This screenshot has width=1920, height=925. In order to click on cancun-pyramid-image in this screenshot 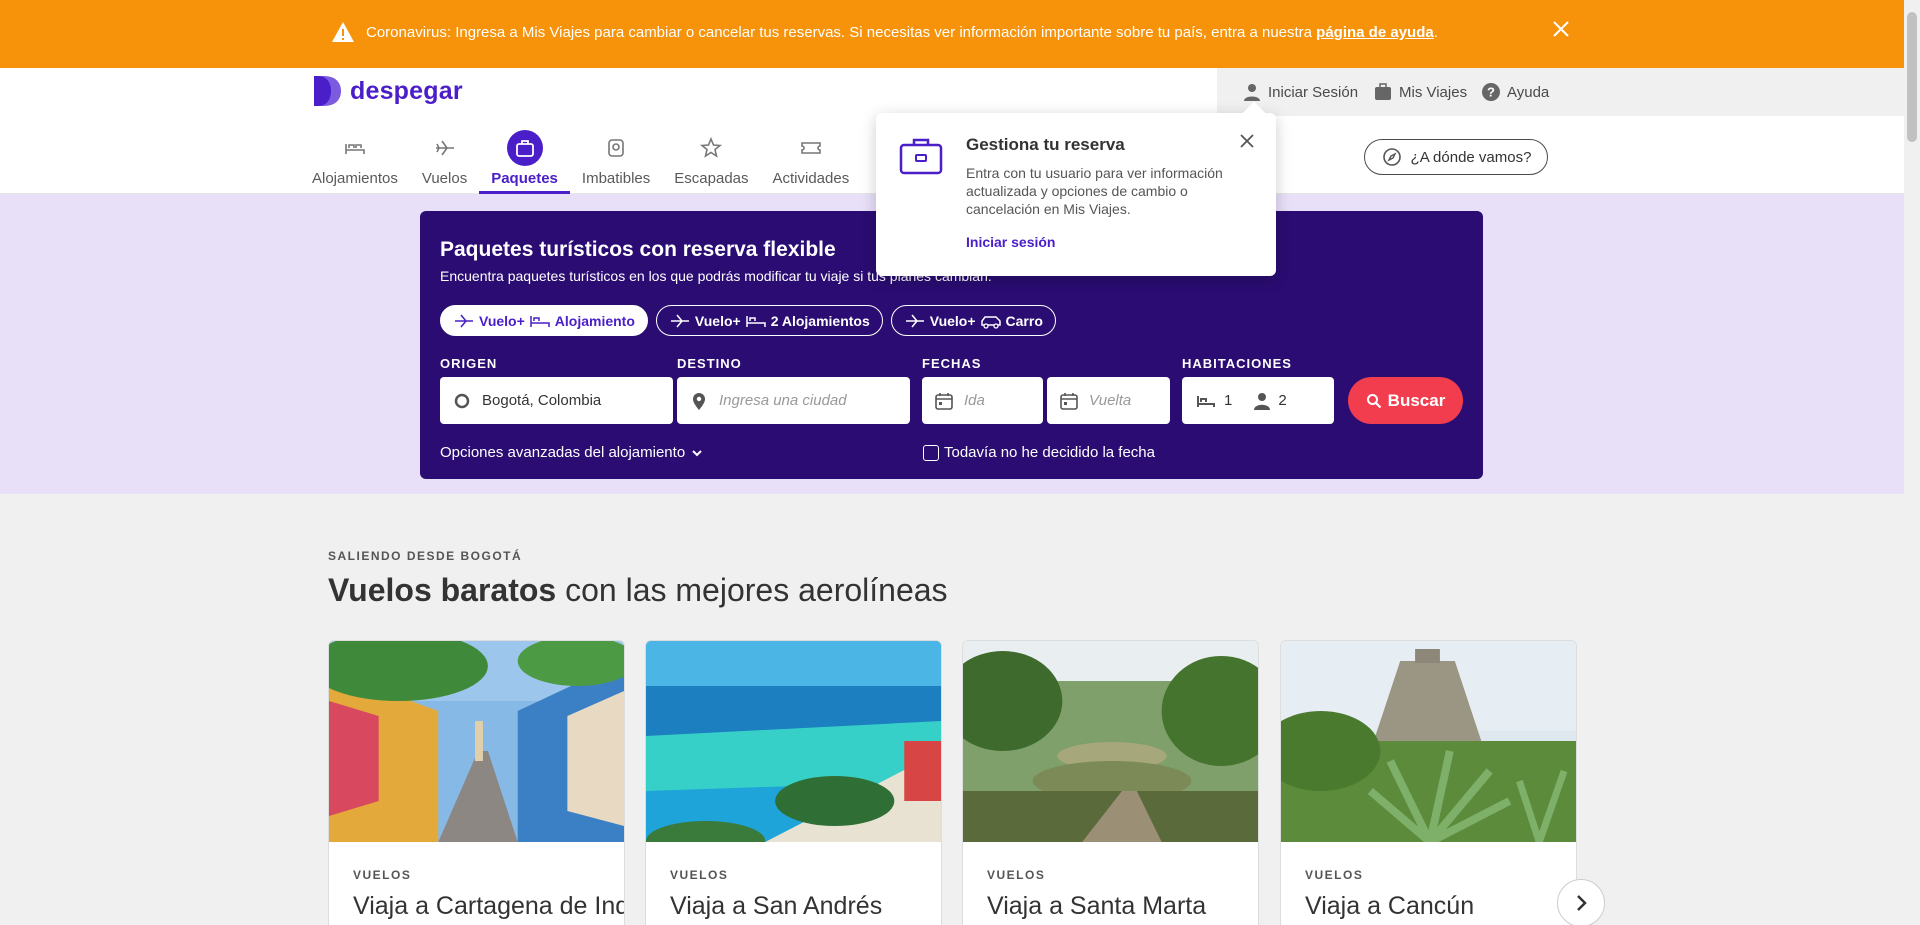, I will do `click(1428, 743)`.